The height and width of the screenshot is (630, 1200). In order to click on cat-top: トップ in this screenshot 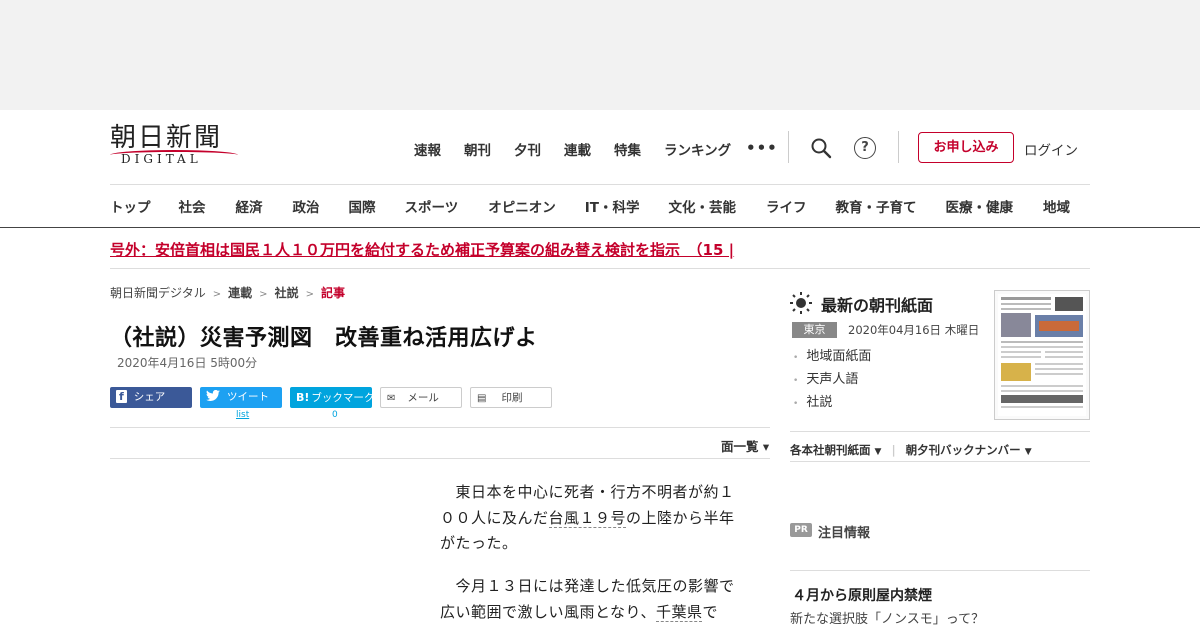, I will do `click(130, 206)`.